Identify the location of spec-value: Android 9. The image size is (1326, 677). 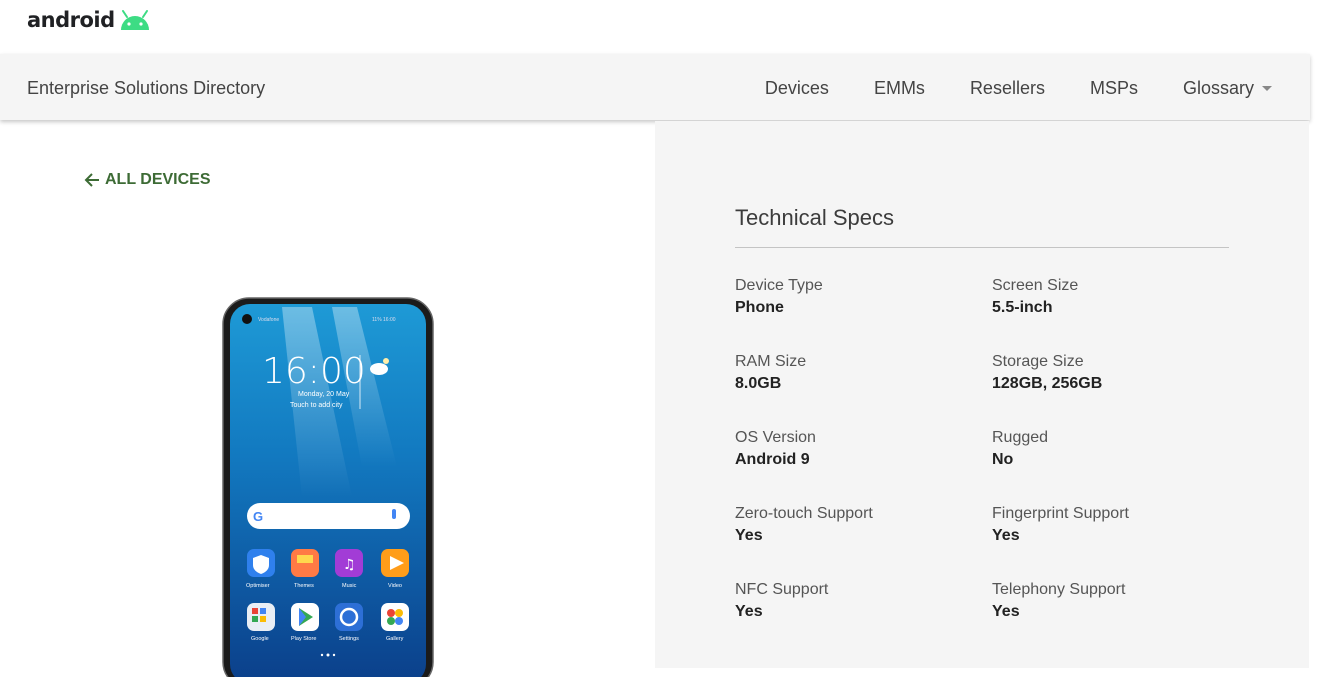
(772, 459).